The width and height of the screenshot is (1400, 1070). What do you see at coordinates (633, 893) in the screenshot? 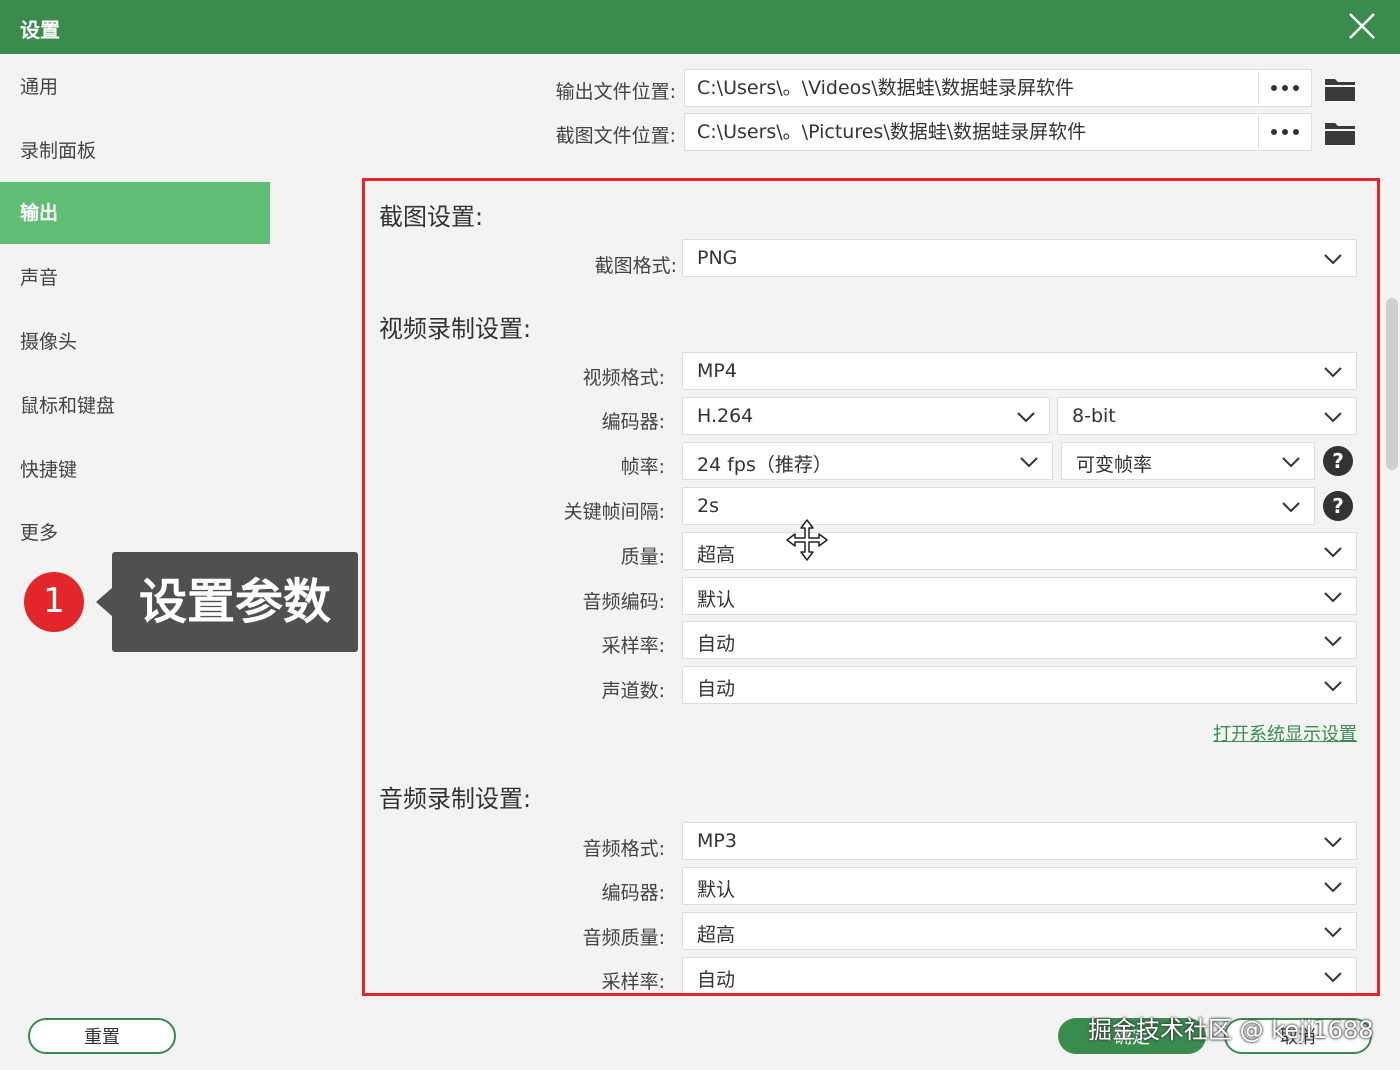
I see `audio-encoder-label: 编码器:` at bounding box center [633, 893].